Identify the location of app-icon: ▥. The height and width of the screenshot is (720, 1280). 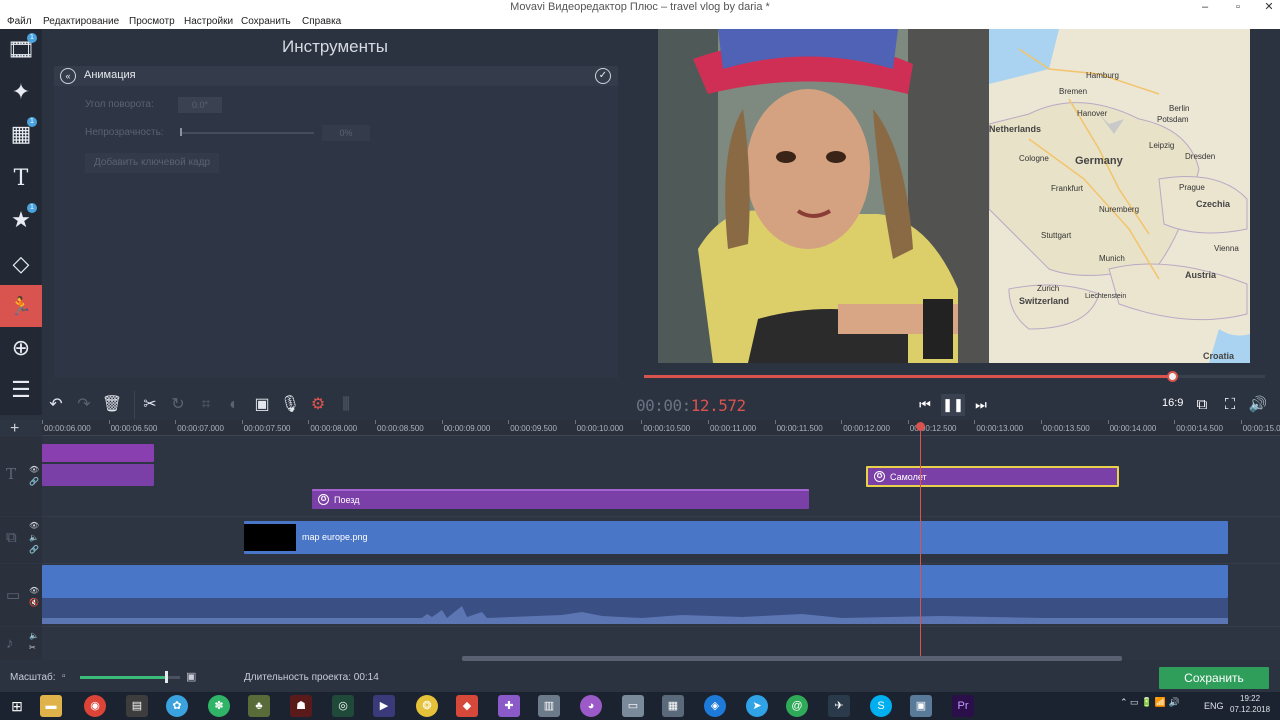
(549, 706).